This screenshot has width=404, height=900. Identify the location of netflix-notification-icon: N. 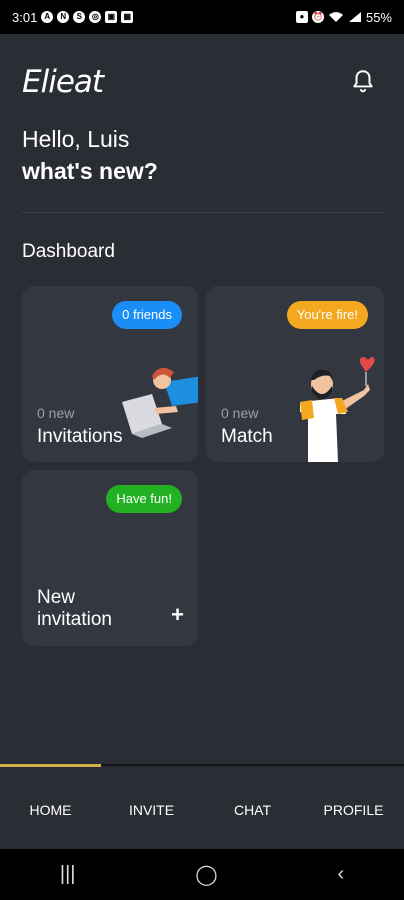
(63, 17).